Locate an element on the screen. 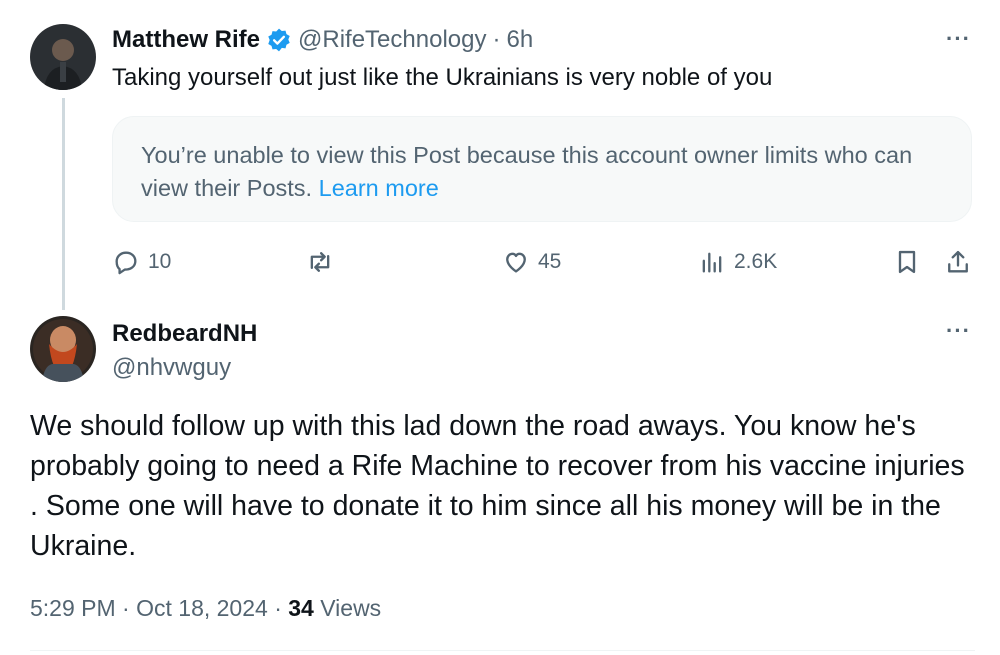 Image resolution: width=1000 pixels, height=655 pixels. reply-button: 10 is located at coordinates (141, 262).